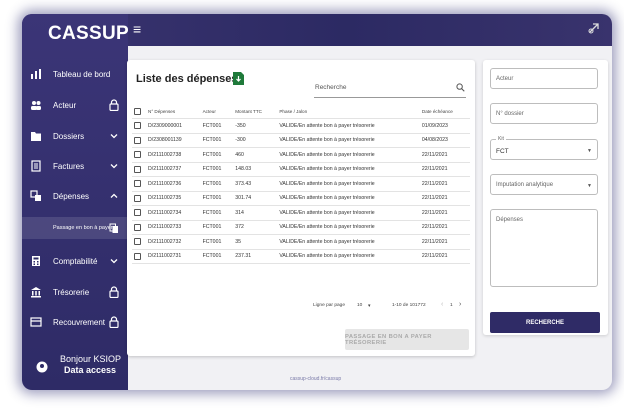 Image resolution: width=624 pixels, height=411 pixels. Describe the element at coordinates (71, 196) in the screenshot. I see `sidebar-item-label: Dépenses` at that location.